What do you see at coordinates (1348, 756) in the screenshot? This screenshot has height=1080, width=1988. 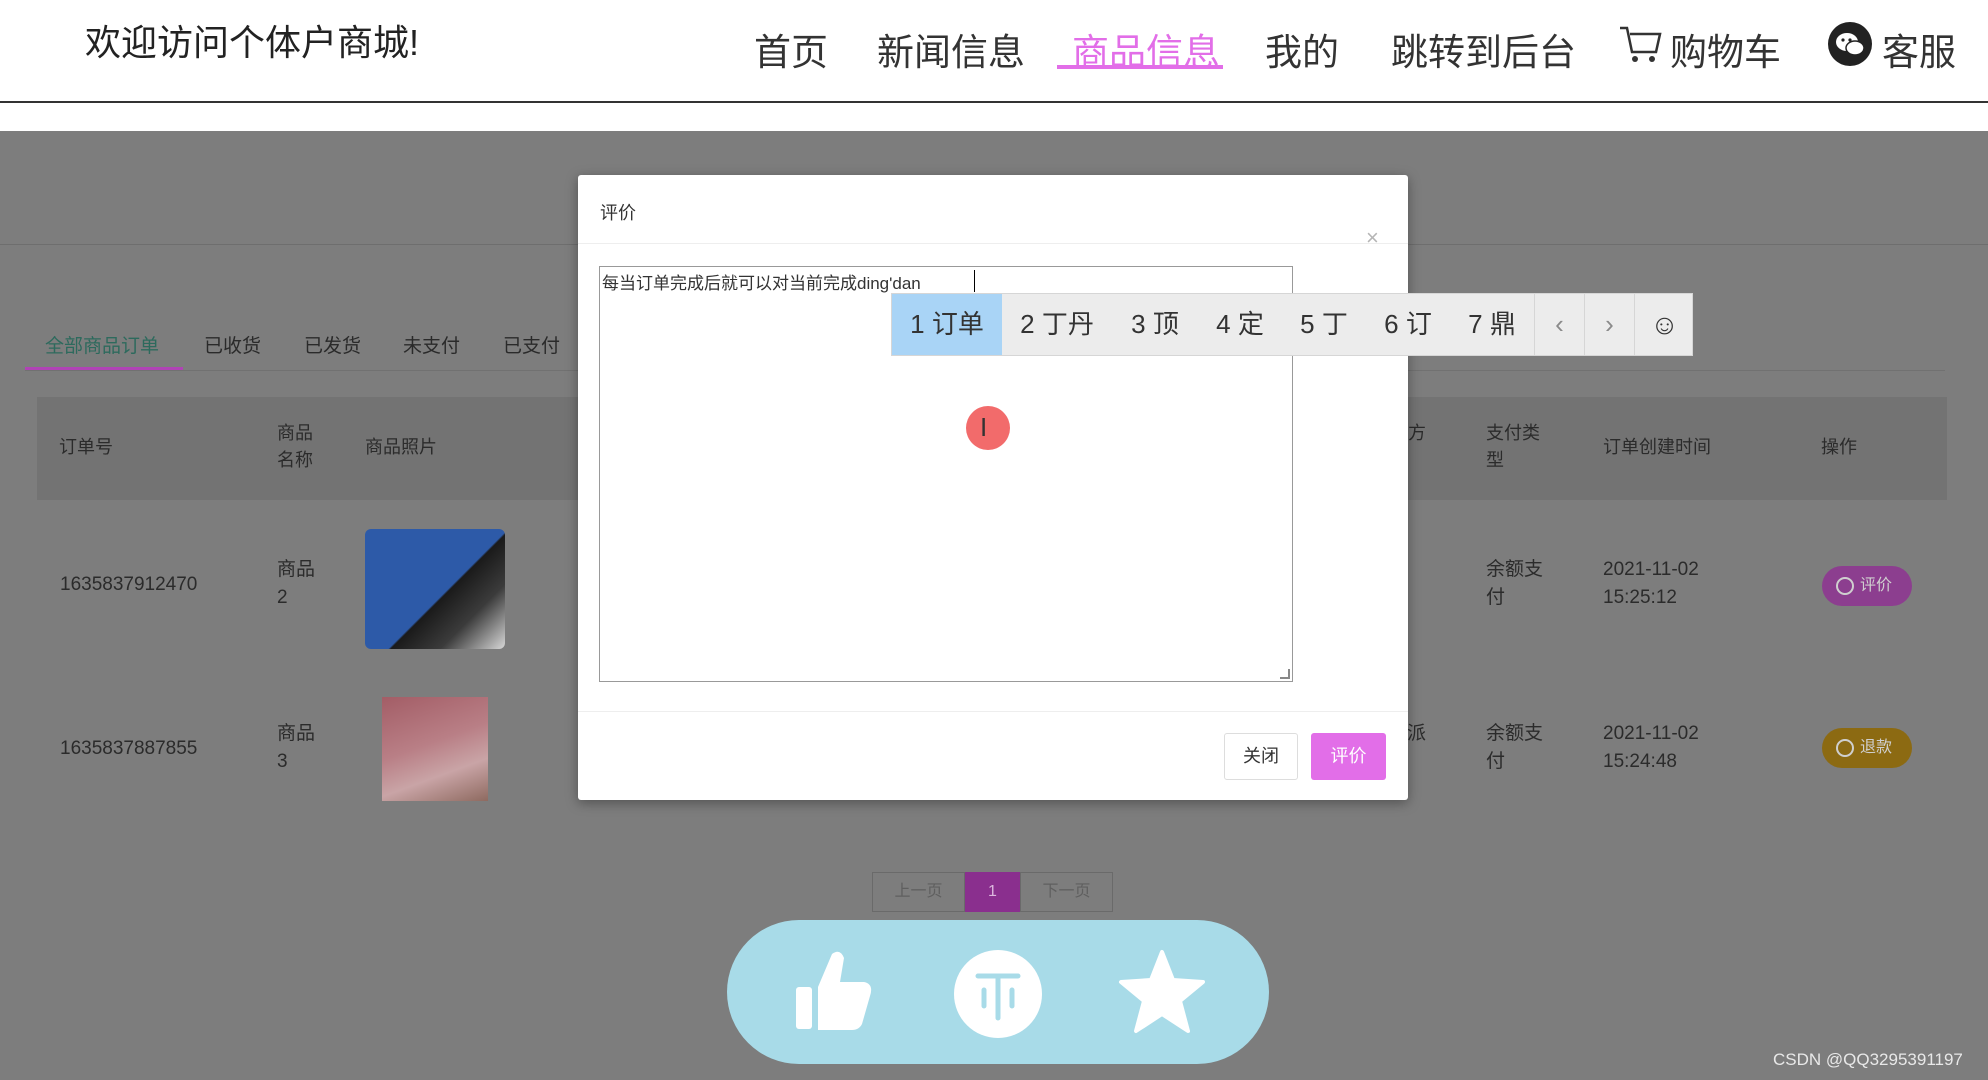 I see `submit-review-button: 评价` at bounding box center [1348, 756].